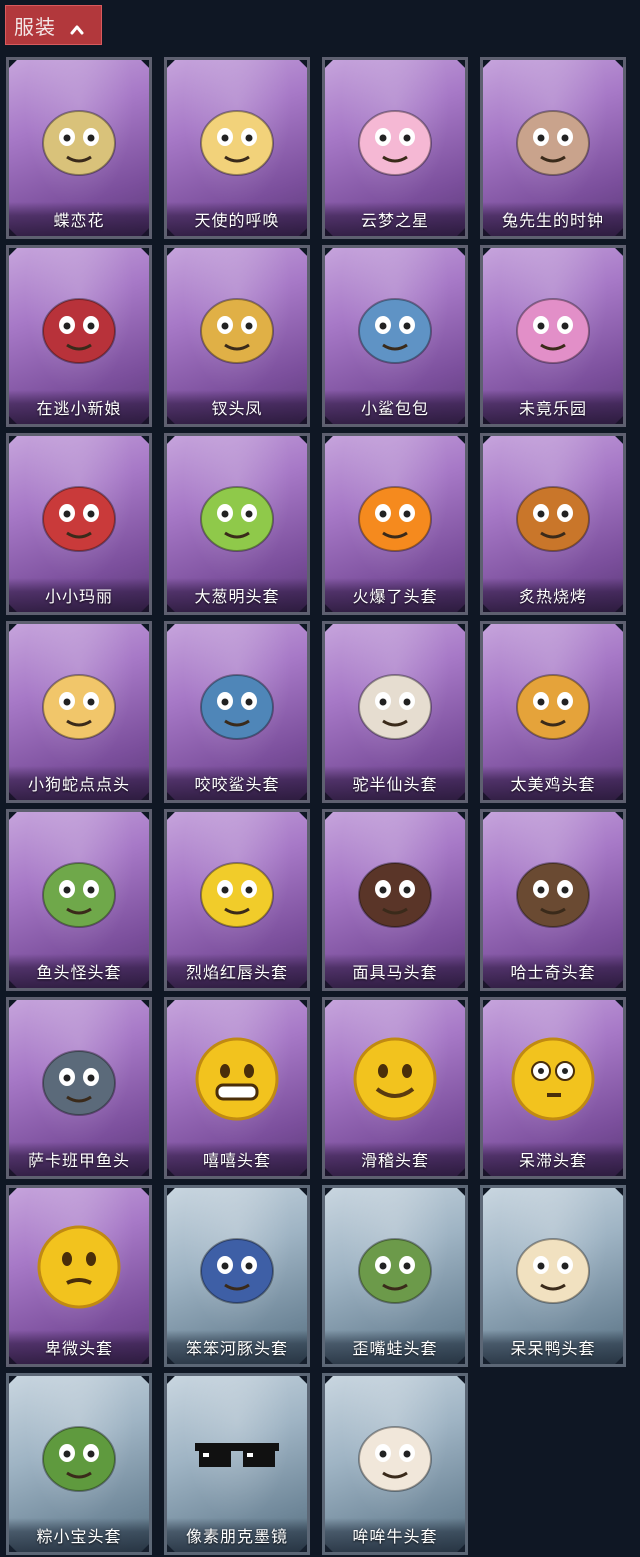 Image resolution: width=640 pixels, height=1557 pixels. I want to click on costume-name: 卑微头套, so click(78, 1348).